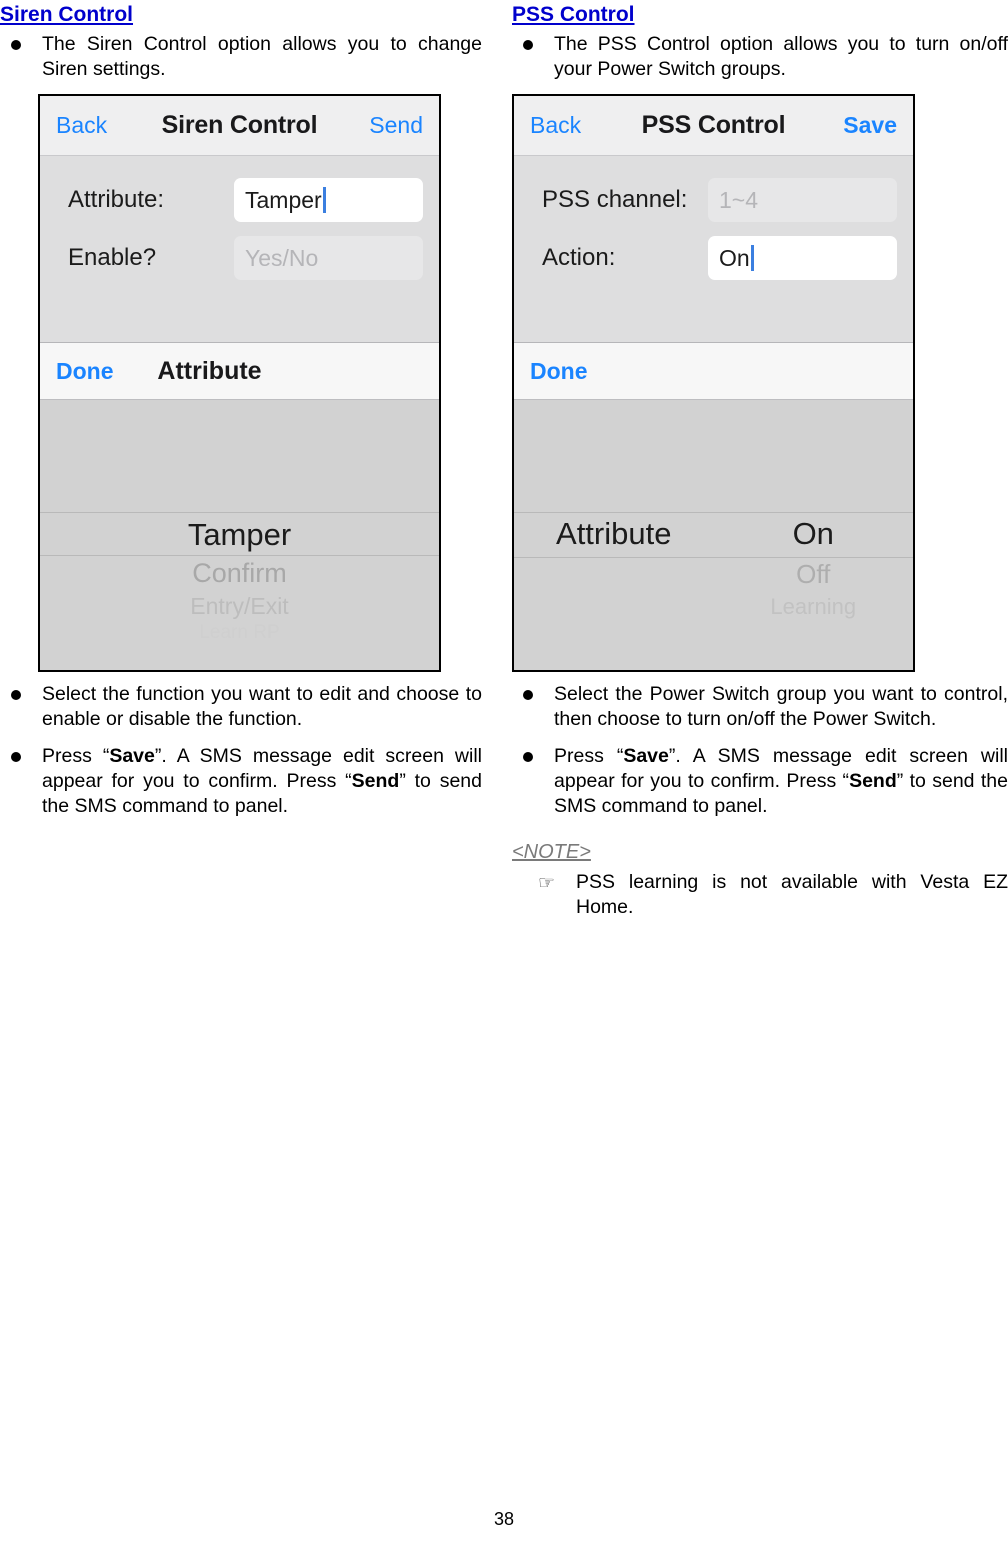 This screenshot has width=1008, height=1544. Describe the element at coordinates (282, 257) in the screenshot. I see `siren-enable-placeholder: Yes/No` at that location.